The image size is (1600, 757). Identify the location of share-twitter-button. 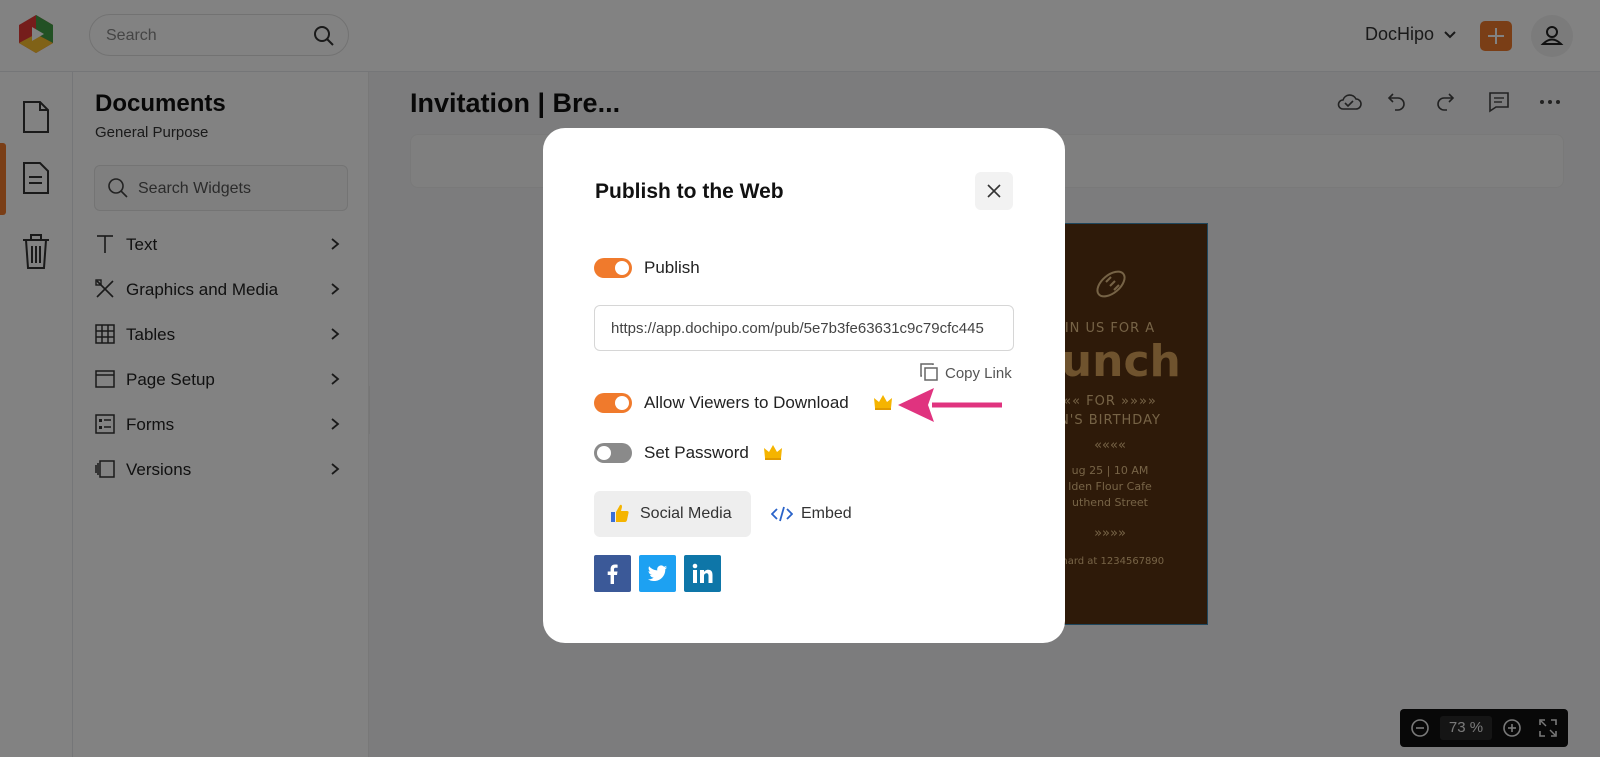
(657, 573).